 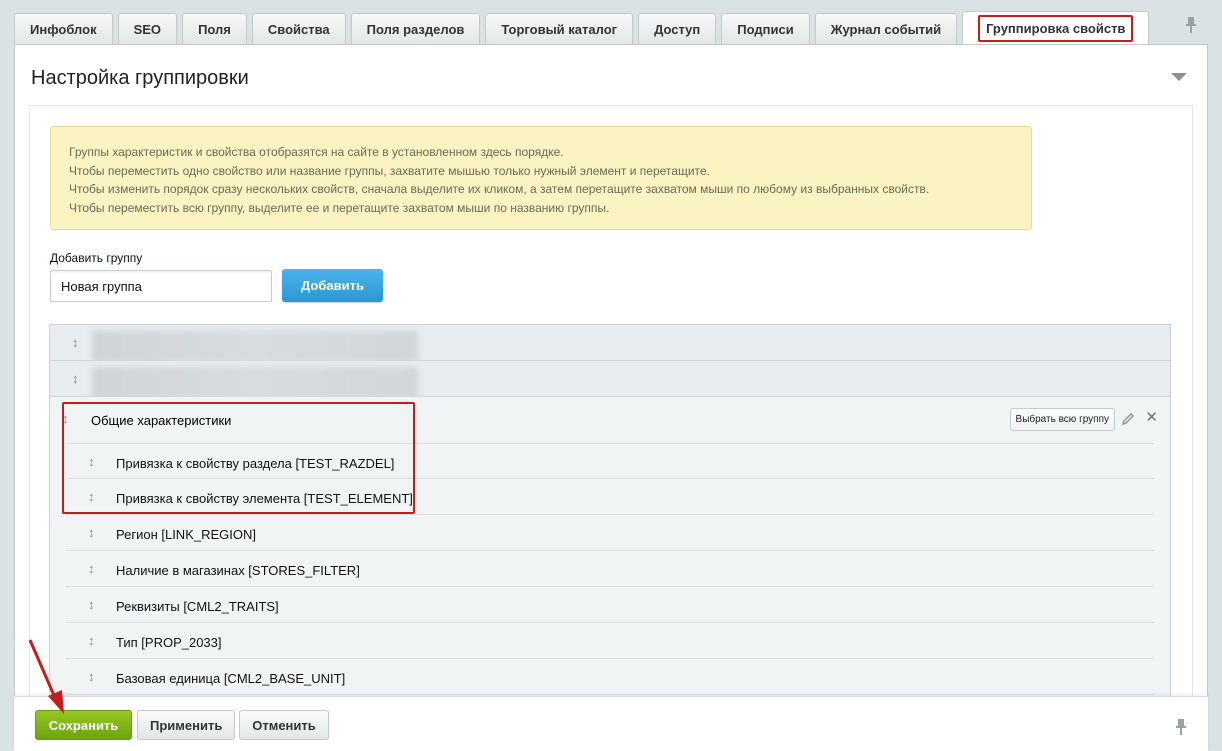 What do you see at coordinates (1128, 419) in the screenshot?
I see `pencil-icon` at bounding box center [1128, 419].